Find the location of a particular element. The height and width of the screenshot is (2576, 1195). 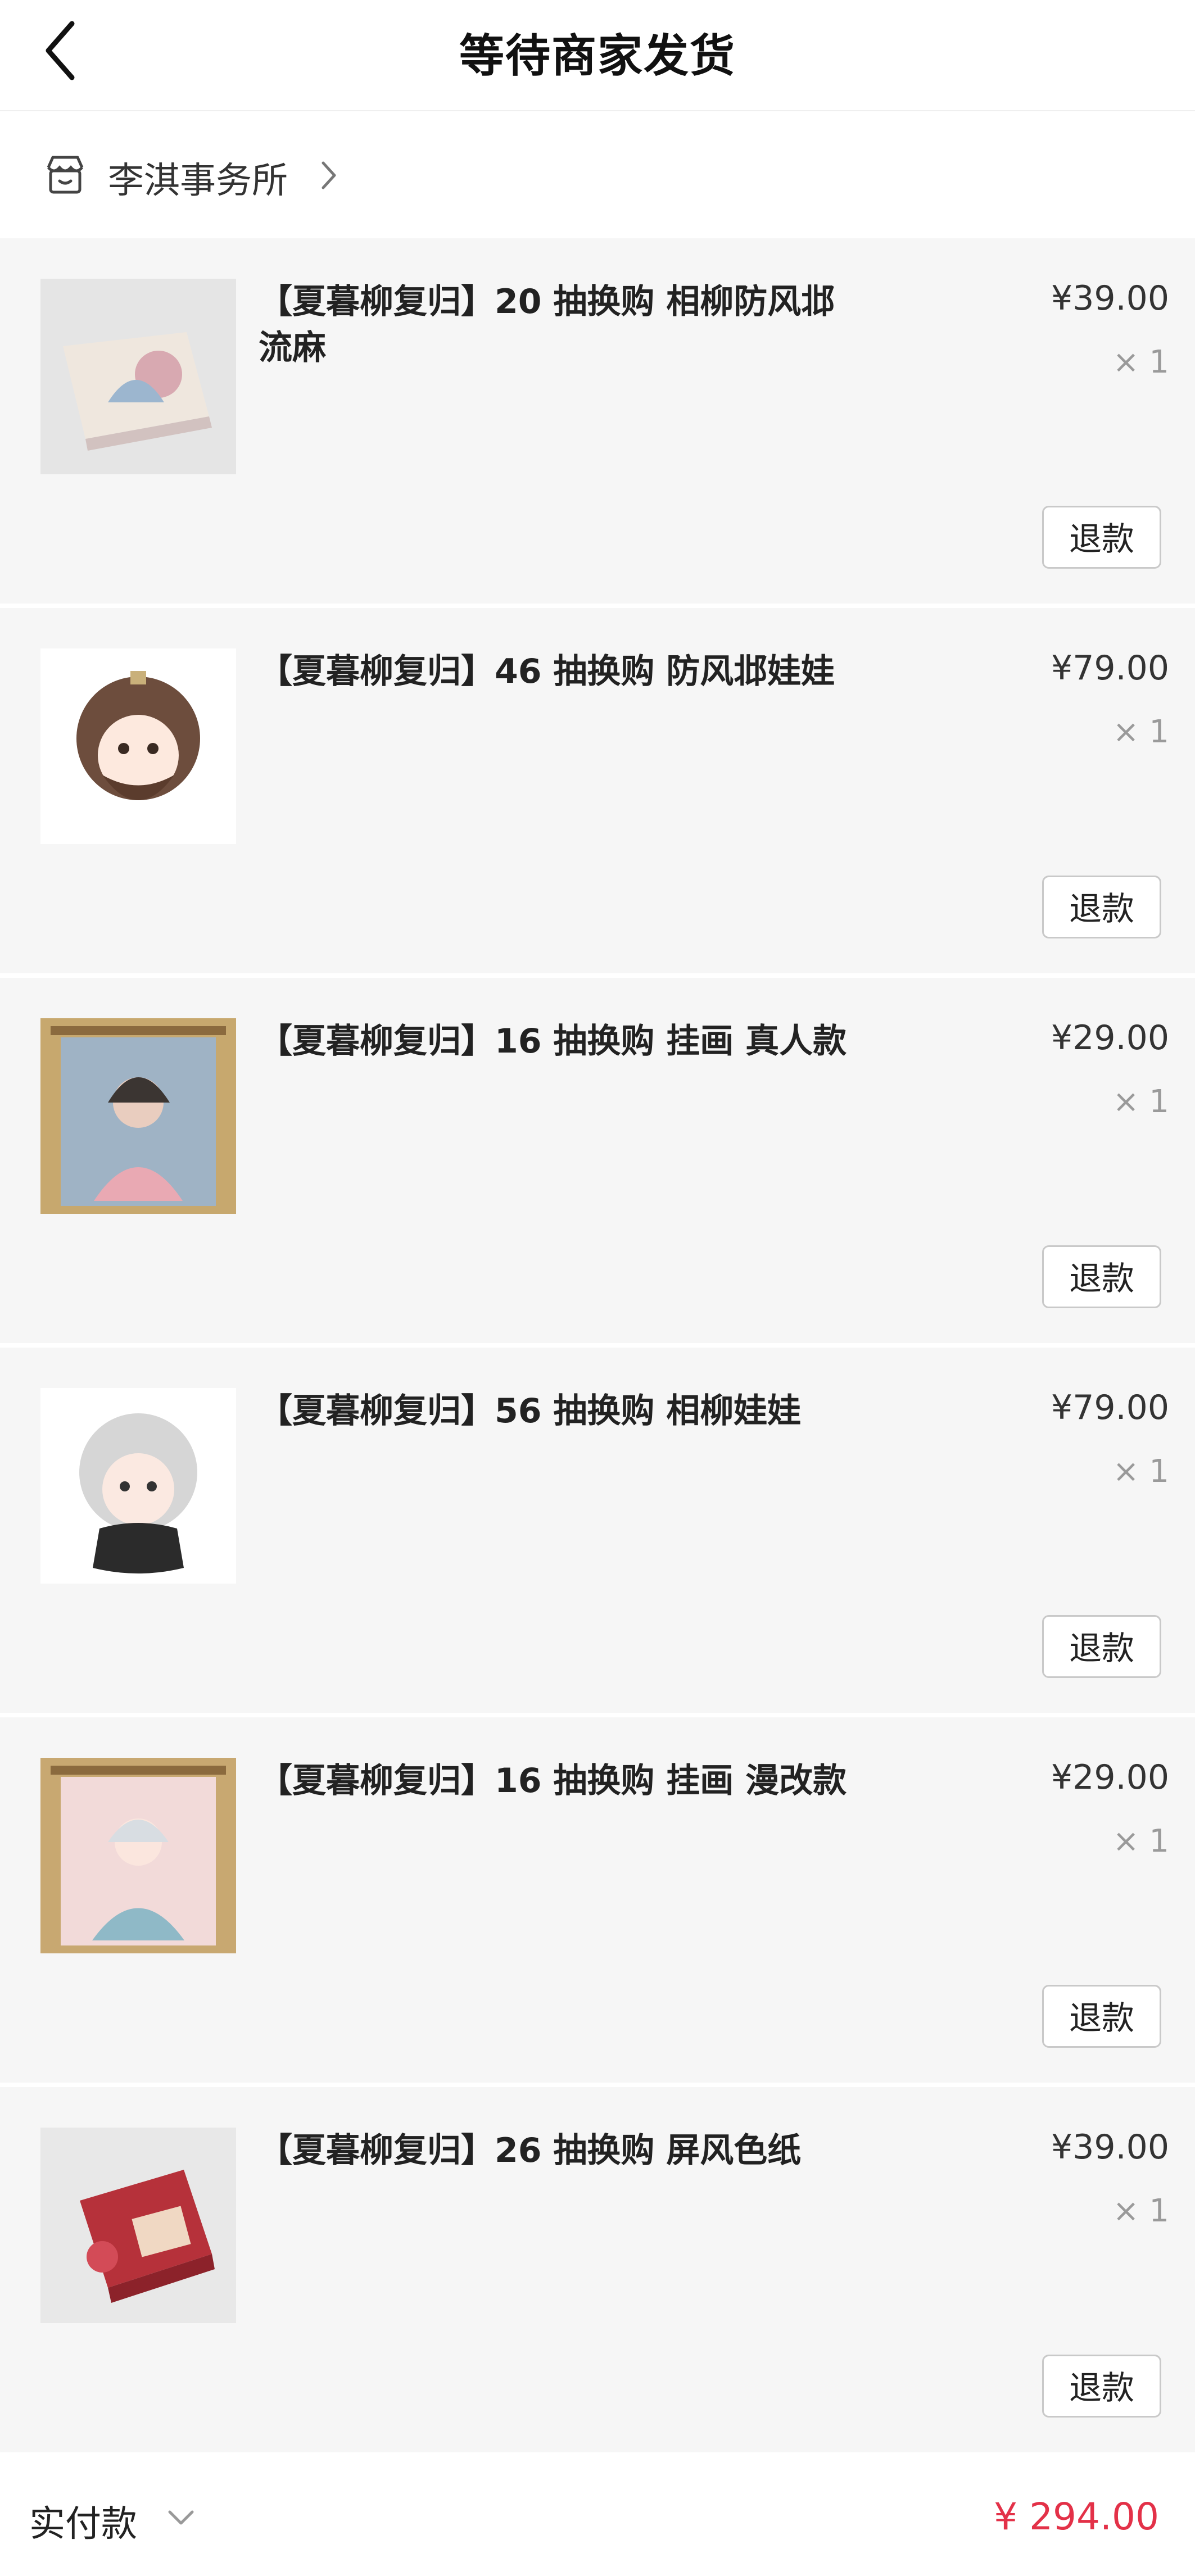

chevron-down-icon is located at coordinates (181, 2517).